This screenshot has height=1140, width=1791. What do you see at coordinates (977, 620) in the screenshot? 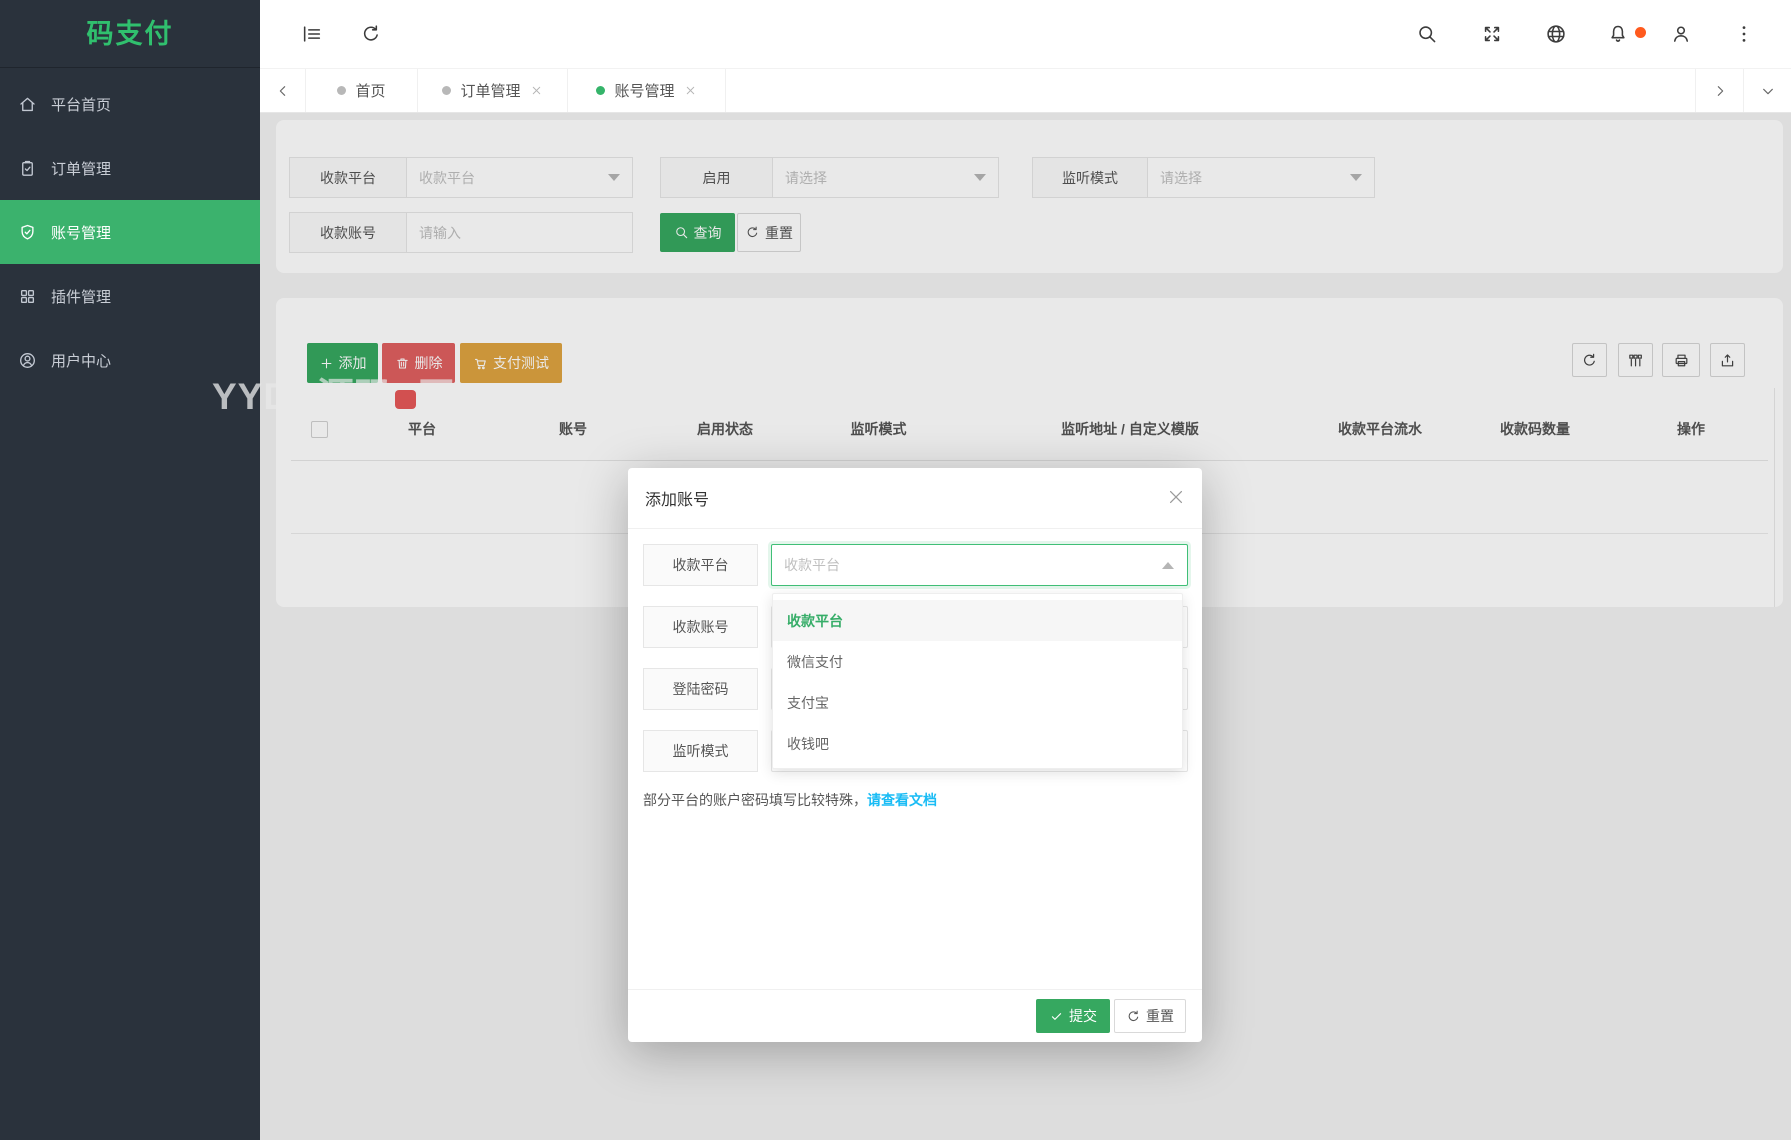
I see `dropdown-option-platform: 收款平台` at bounding box center [977, 620].